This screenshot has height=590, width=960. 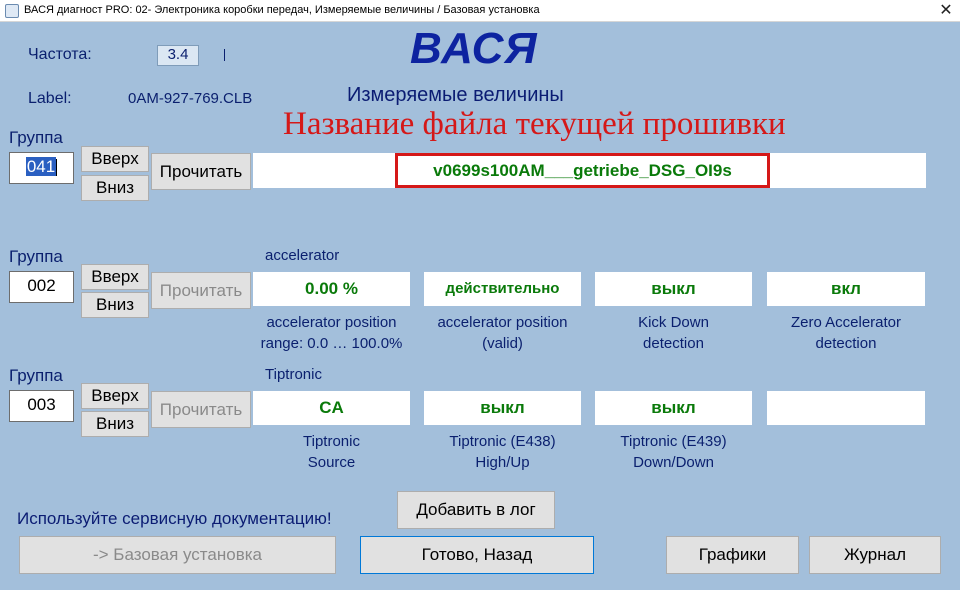 I want to click on app-title: ВАСЯ, so click(x=474, y=48).